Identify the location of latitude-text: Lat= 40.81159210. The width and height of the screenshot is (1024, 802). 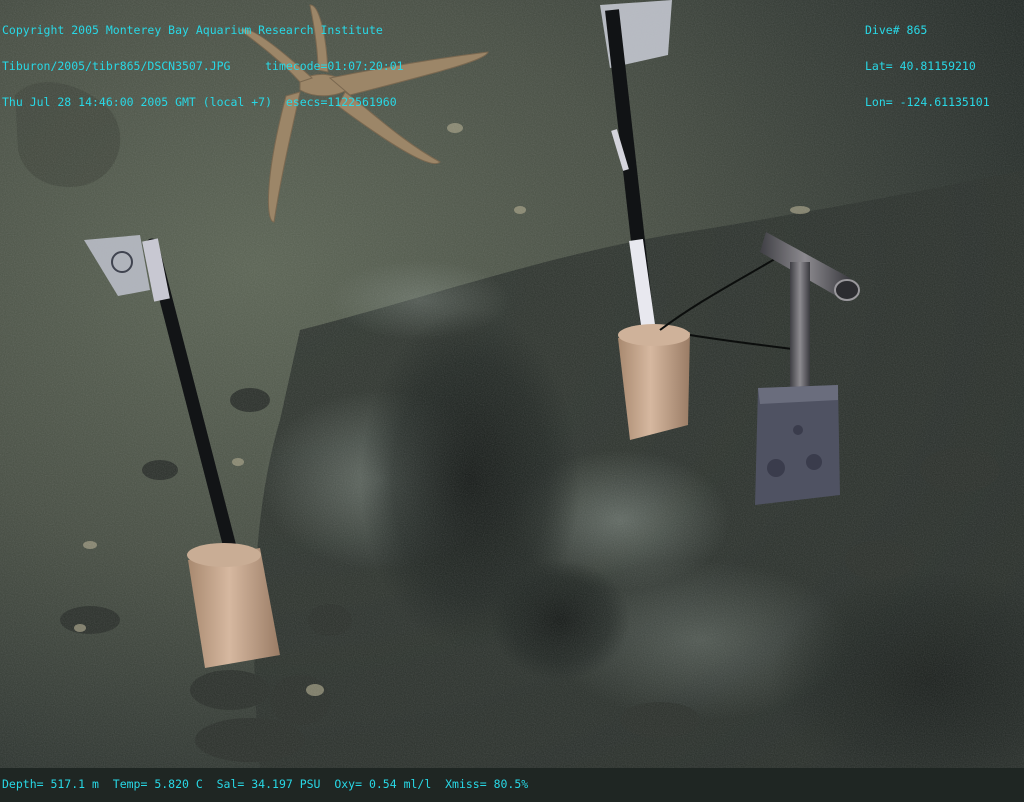
(920, 66).